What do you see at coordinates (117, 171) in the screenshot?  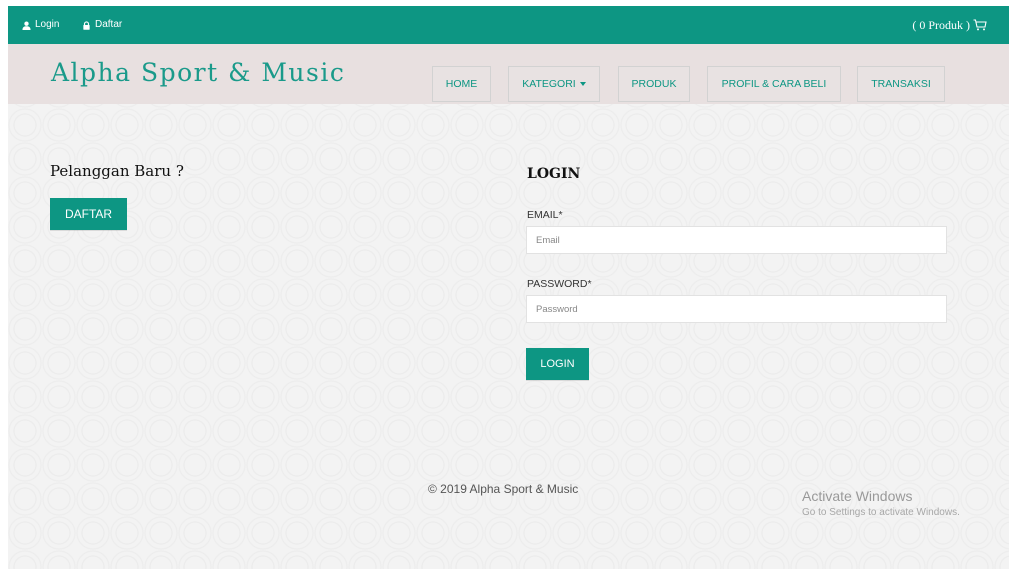 I see `new-customer-title: Pelanggan Baru ?` at bounding box center [117, 171].